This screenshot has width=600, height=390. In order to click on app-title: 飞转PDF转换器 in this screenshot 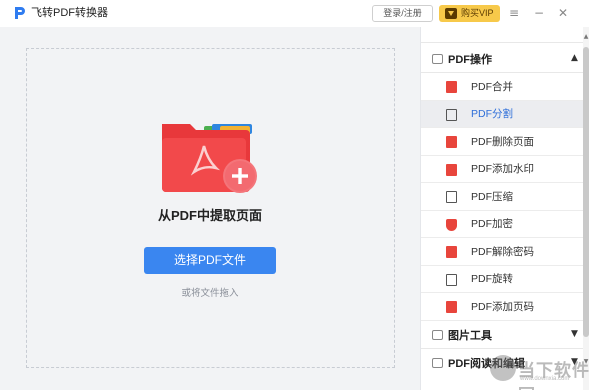, I will do `click(69, 13)`.